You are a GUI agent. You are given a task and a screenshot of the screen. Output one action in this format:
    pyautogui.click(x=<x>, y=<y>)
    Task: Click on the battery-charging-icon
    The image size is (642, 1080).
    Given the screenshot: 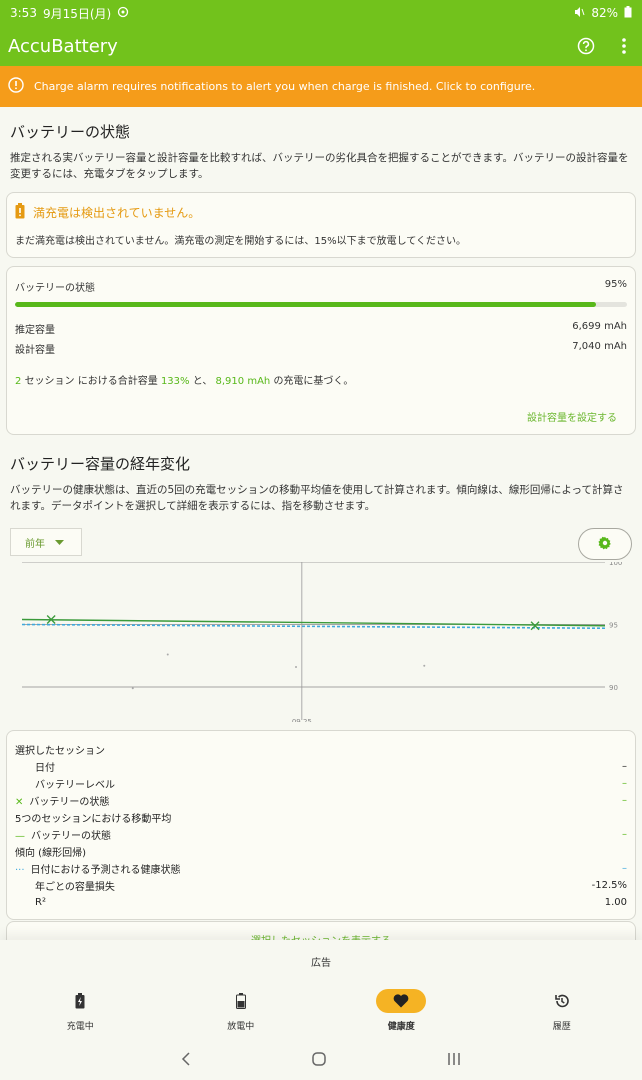 What is the action you would take?
    pyautogui.click(x=80, y=1001)
    